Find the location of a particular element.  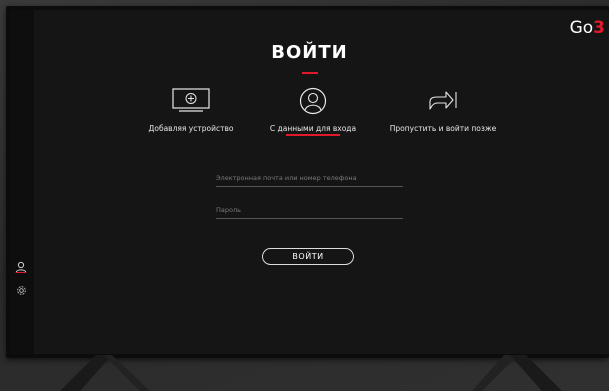

email-field: Электронная почта или номер телефона is located at coordinates (309, 180).